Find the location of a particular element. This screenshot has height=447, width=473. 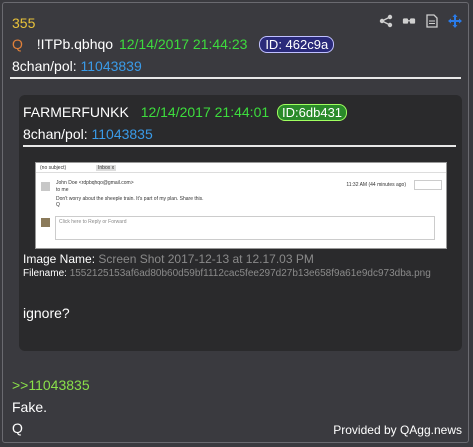

poster-id-badge: ID: 462c9a is located at coordinates (297, 44).